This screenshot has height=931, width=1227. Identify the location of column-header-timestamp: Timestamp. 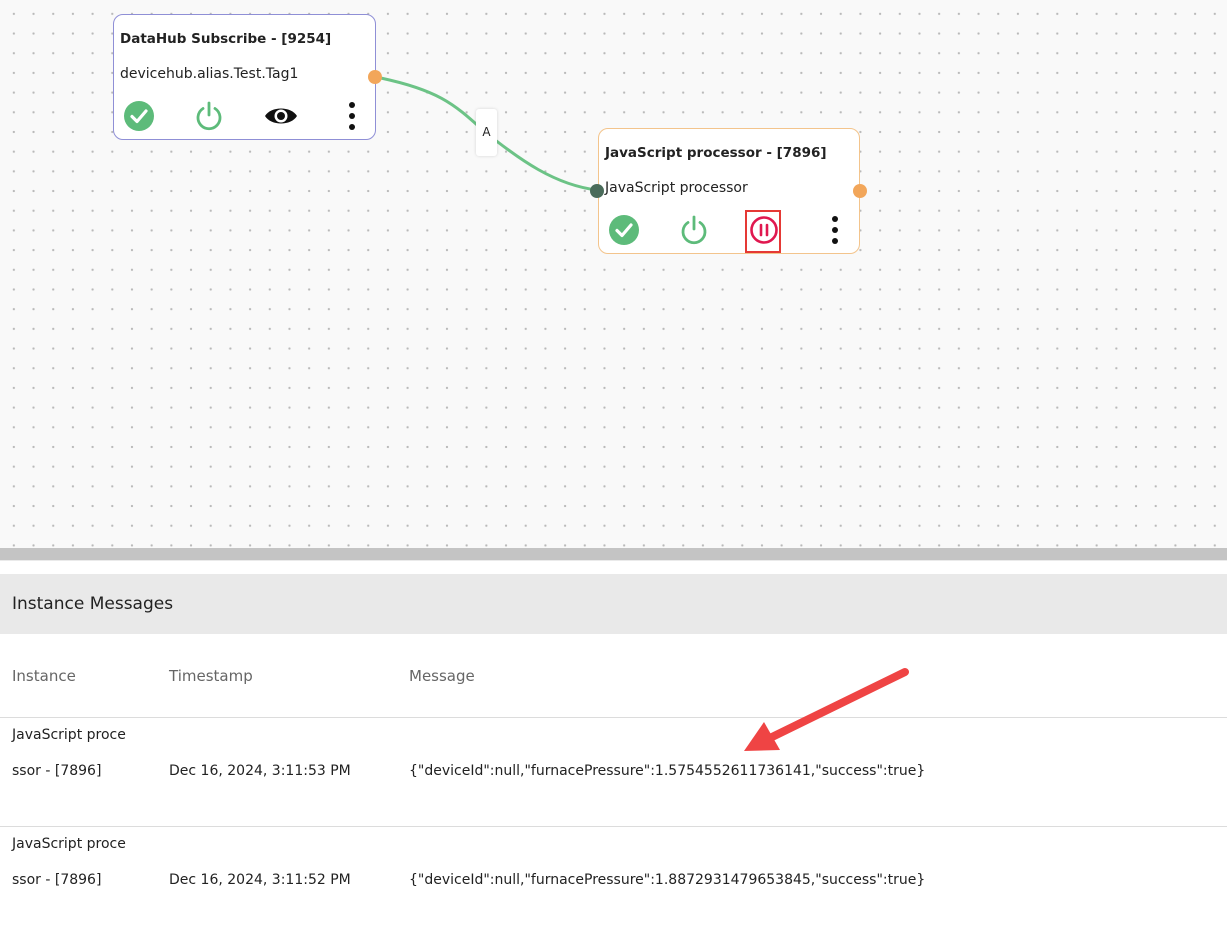
(211, 676).